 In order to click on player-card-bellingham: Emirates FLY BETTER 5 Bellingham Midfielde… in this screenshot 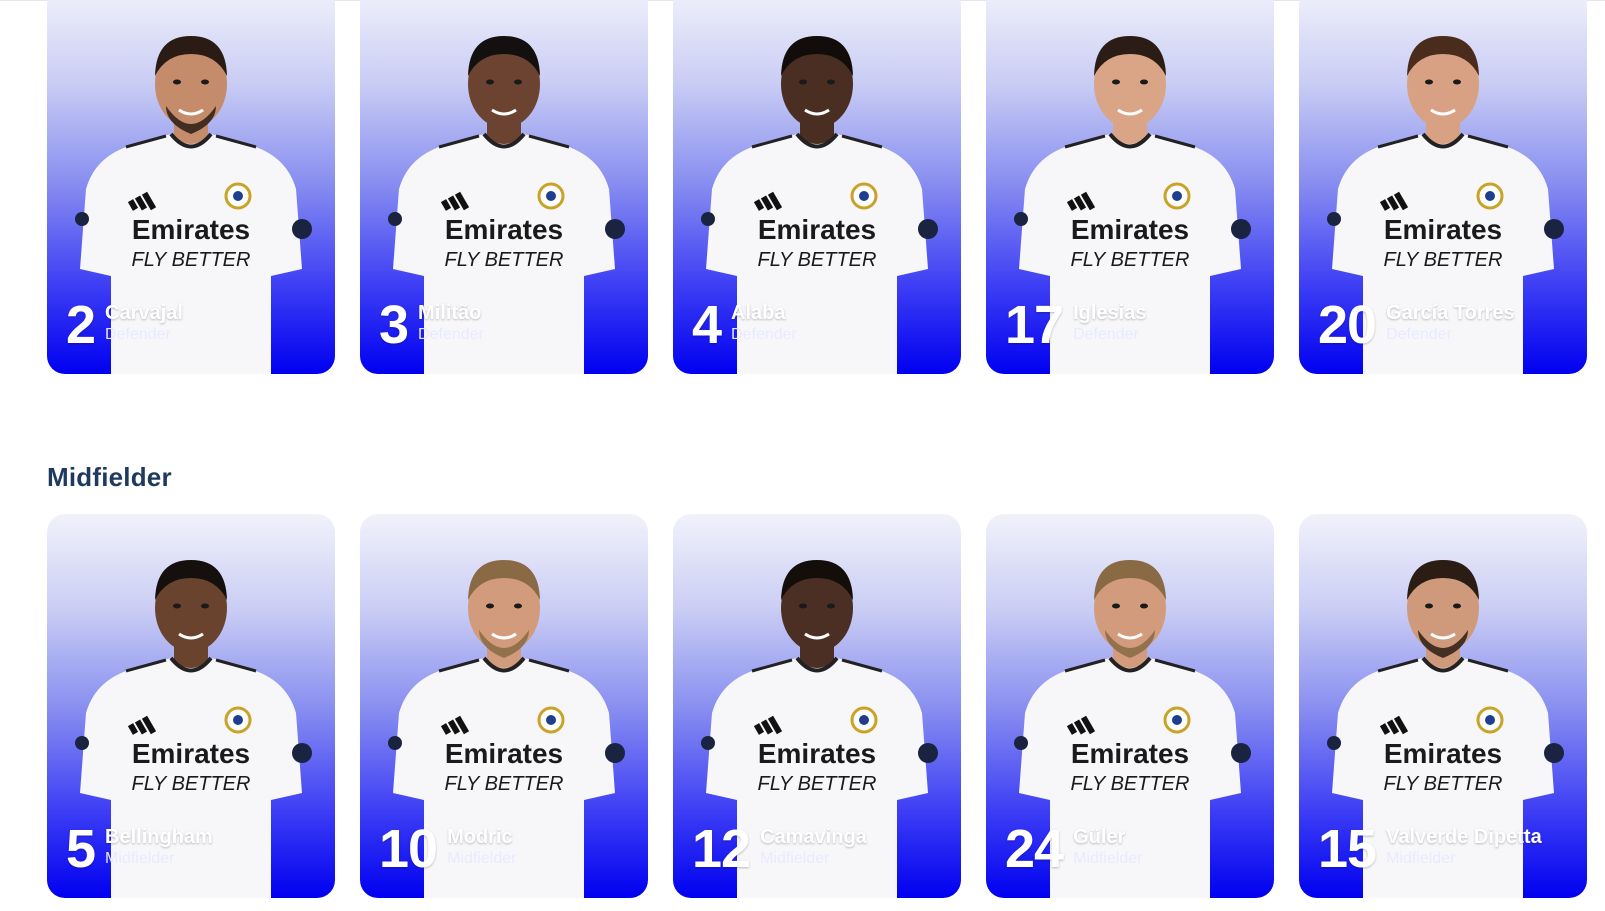, I will do `click(191, 706)`.